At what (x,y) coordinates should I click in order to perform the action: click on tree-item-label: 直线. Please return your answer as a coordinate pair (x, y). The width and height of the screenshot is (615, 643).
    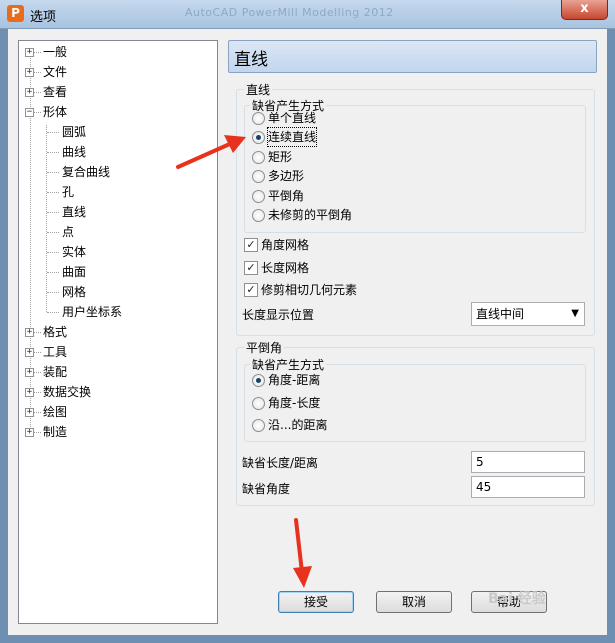
    Looking at the image, I should click on (74, 212).